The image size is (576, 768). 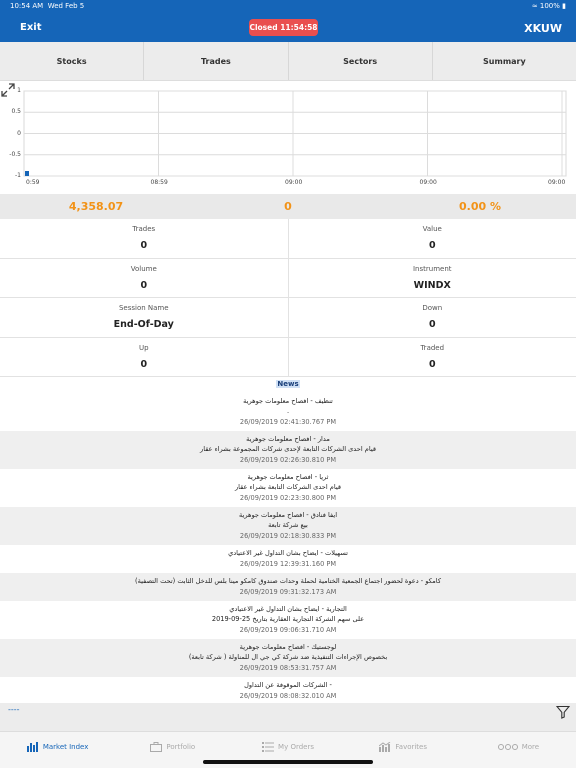 I want to click on news-title: News, so click(x=288, y=384).